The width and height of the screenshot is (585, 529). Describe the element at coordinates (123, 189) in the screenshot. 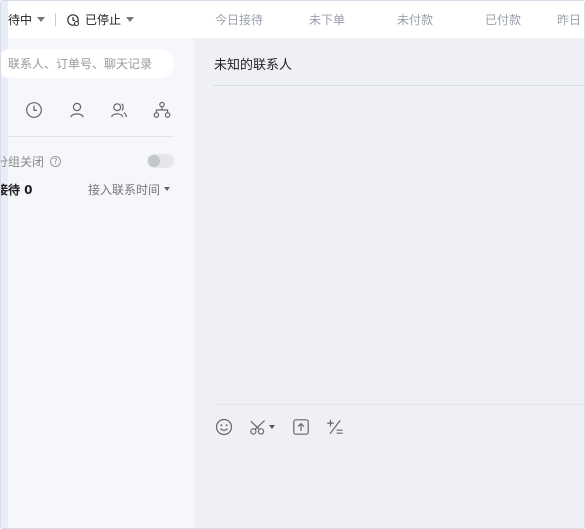

I see `sort-label: 接入联系时间` at that location.